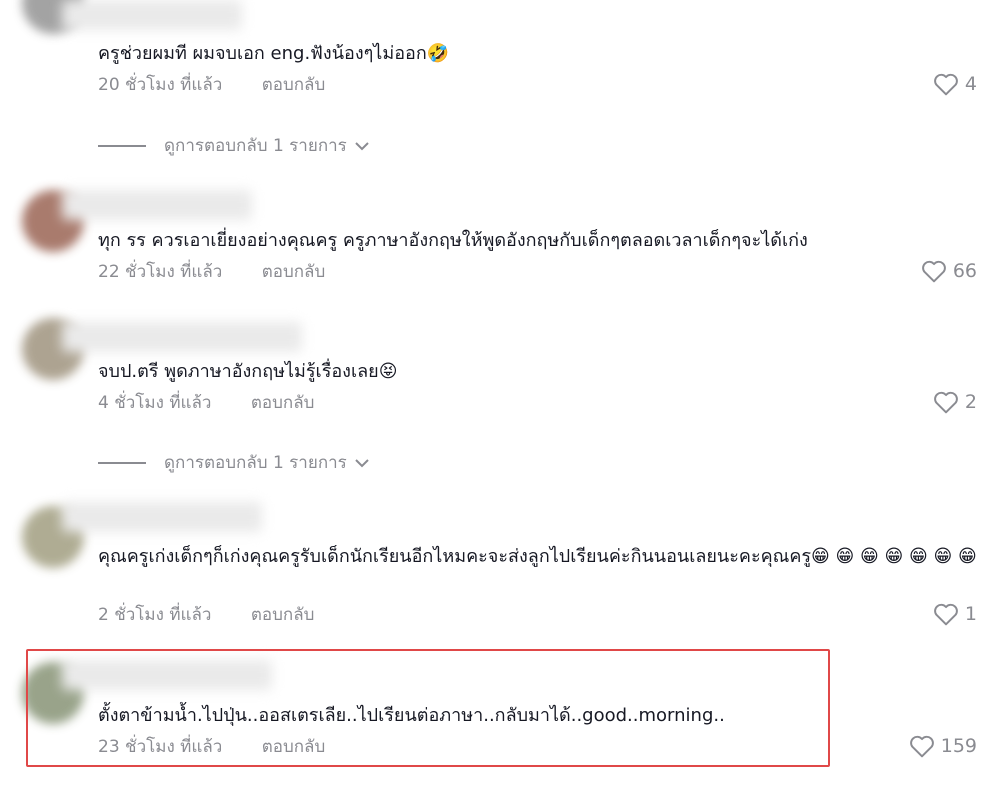 The image size is (994, 797). Describe the element at coordinates (160, 272) in the screenshot. I see `comment-time: 22 ชั่วโมง ที่แล้ว` at that location.